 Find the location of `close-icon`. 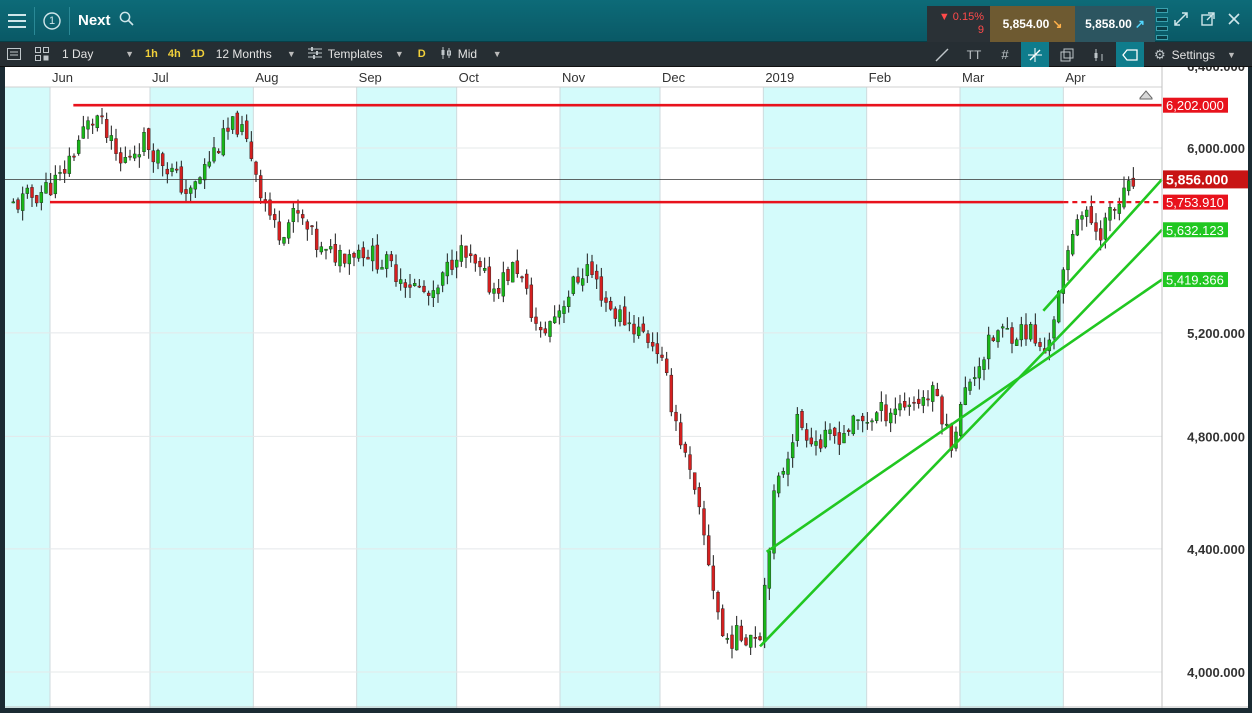

close-icon is located at coordinates (1234, 20).